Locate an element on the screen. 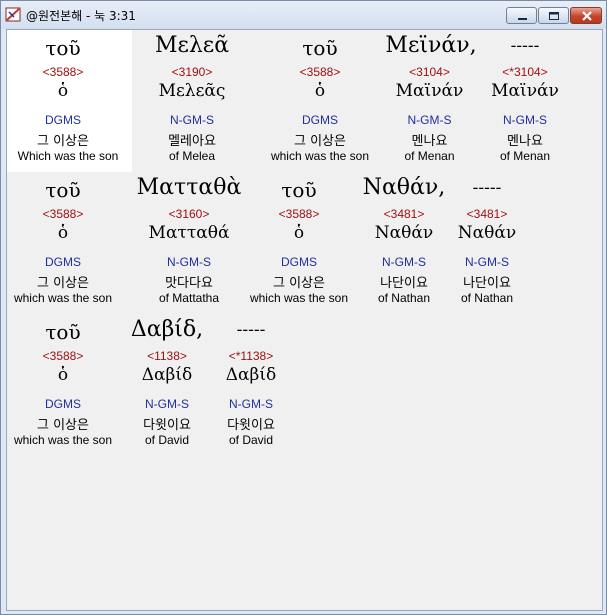 The height and width of the screenshot is (615, 607). greek-word: Ναθάν, is located at coordinates (404, 187).